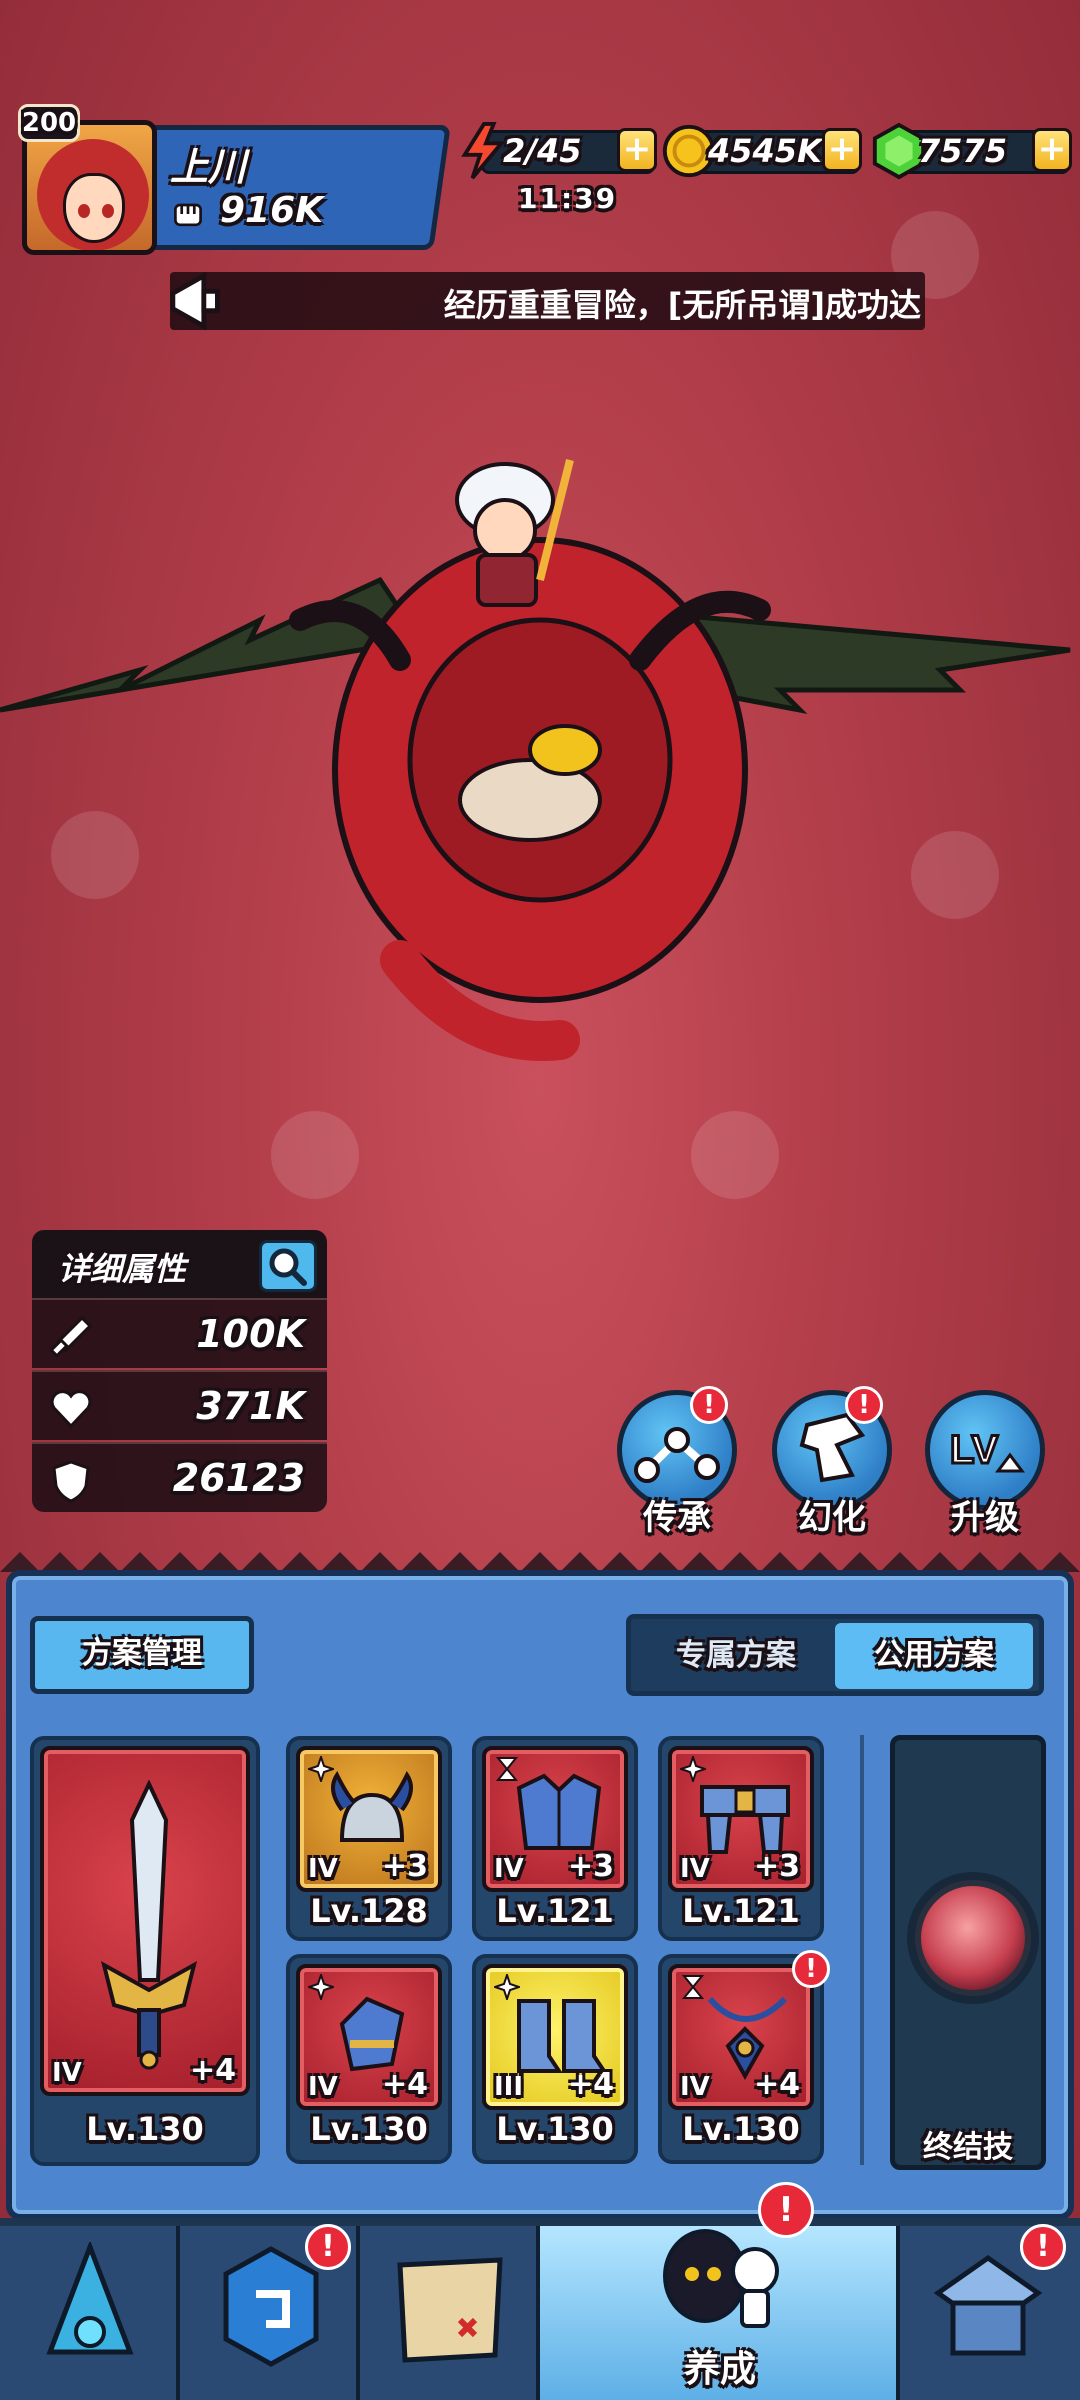  Describe the element at coordinates (695, 1869) in the screenshot. I see `belt-tier: IV` at that location.